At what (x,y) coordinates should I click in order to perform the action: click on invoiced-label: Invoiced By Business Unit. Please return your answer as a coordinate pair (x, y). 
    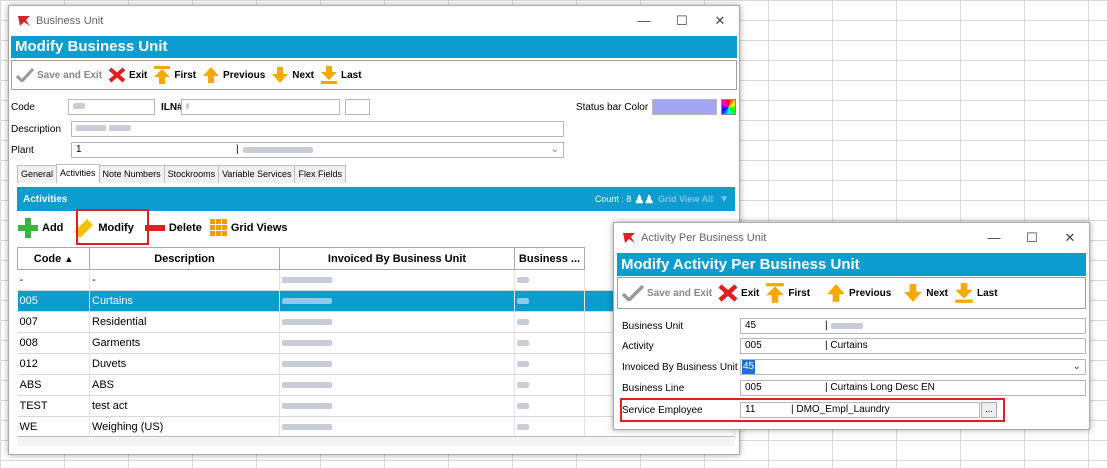
    Looking at the image, I should click on (680, 367).